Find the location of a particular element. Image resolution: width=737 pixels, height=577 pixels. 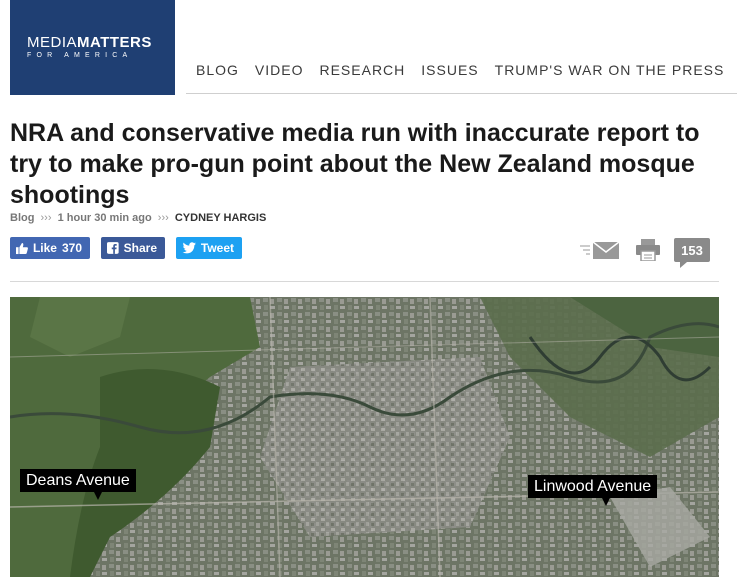

twitter-tweet-button: Tweet is located at coordinates (209, 248).